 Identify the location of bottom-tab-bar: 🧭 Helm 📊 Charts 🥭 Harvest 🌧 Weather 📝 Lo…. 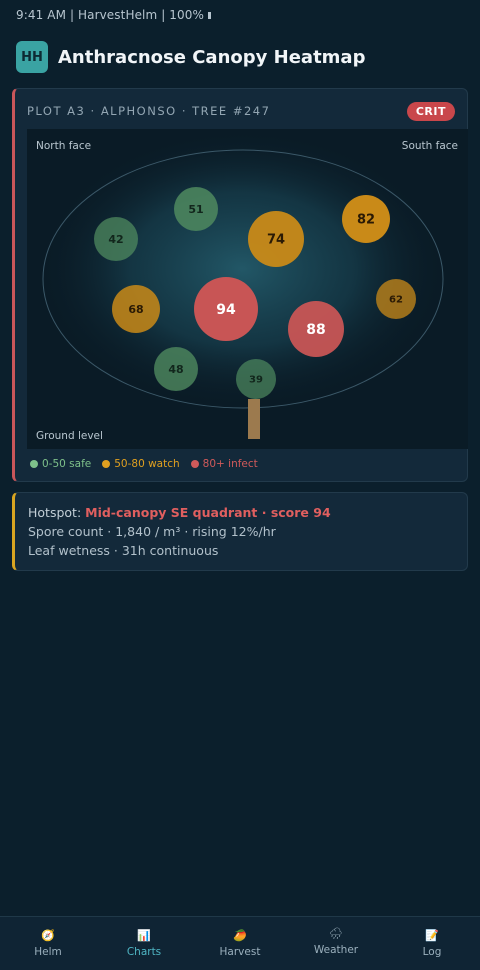
(240, 943).